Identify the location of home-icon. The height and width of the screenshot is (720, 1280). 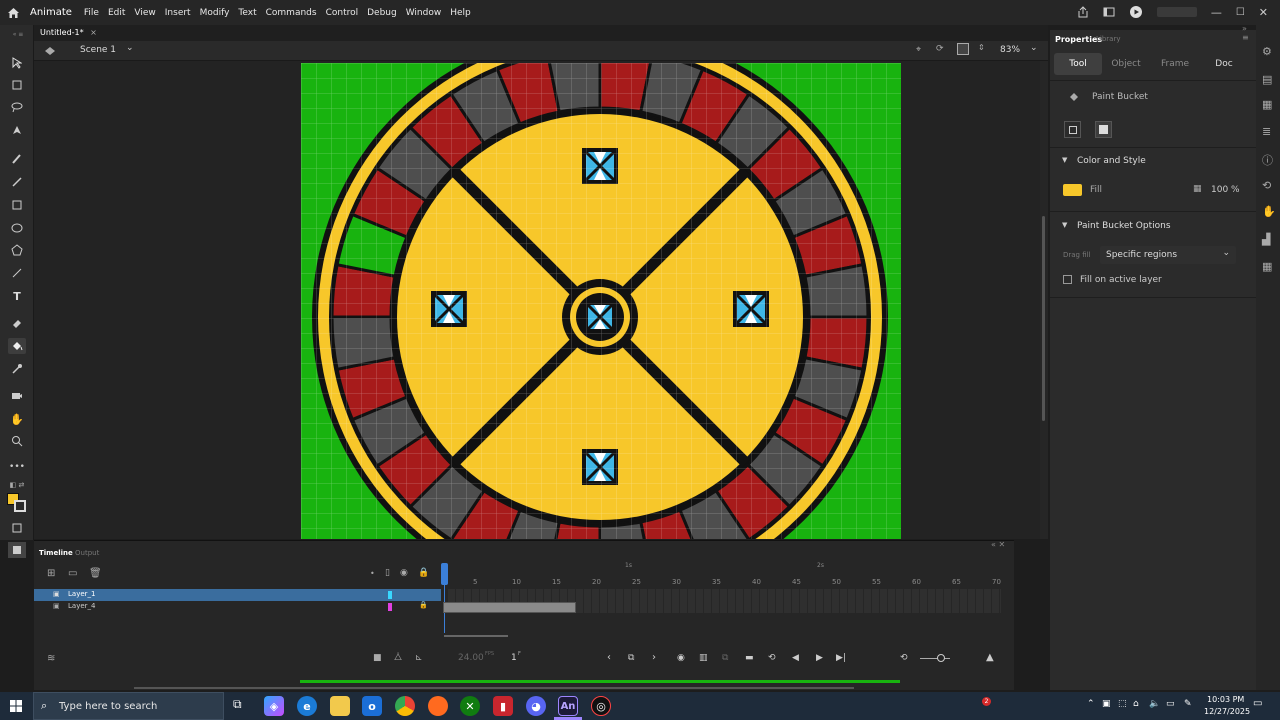
(13, 12).